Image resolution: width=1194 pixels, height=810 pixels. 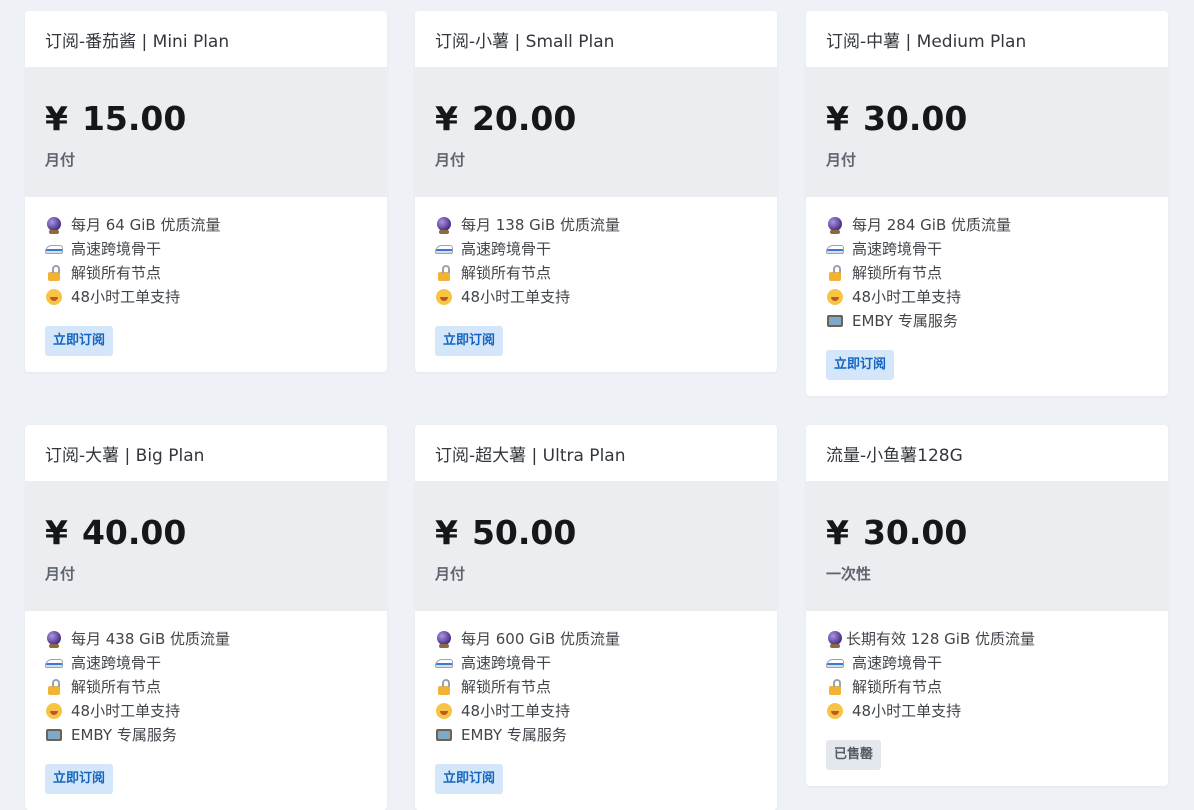 What do you see at coordinates (525, 41) in the screenshot?
I see `plan-title: 订阅-小薯 | Small Plan` at bounding box center [525, 41].